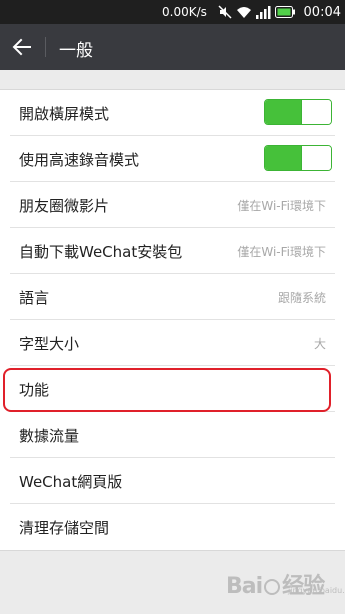  What do you see at coordinates (76, 51) in the screenshot?
I see `page-title: 一般` at bounding box center [76, 51].